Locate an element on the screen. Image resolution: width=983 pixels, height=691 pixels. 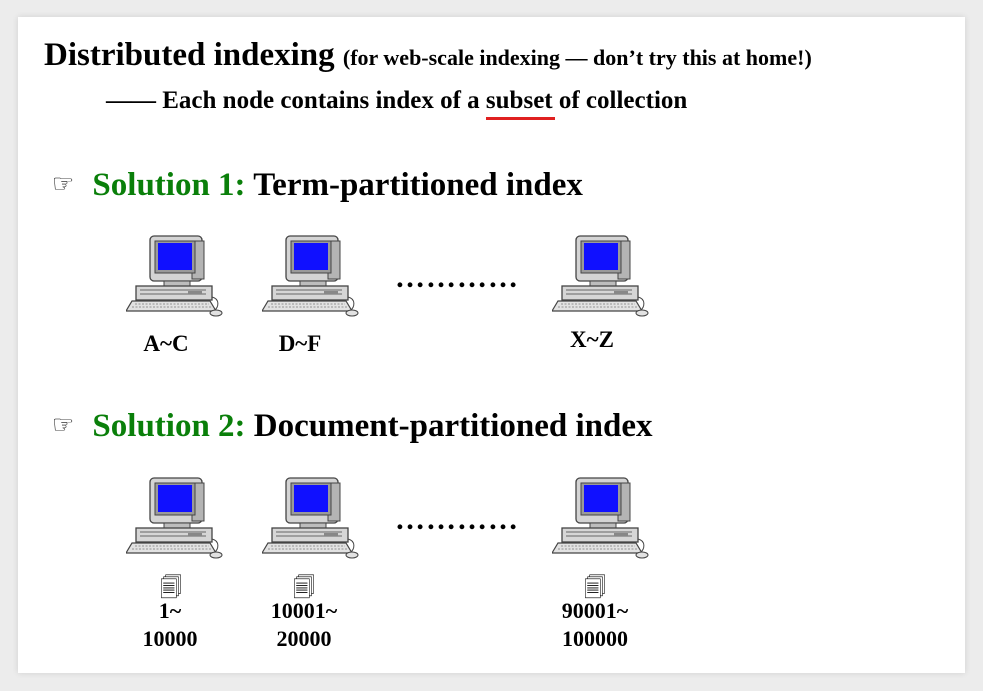
document-range: 1~ 10000 is located at coordinates (170, 625).